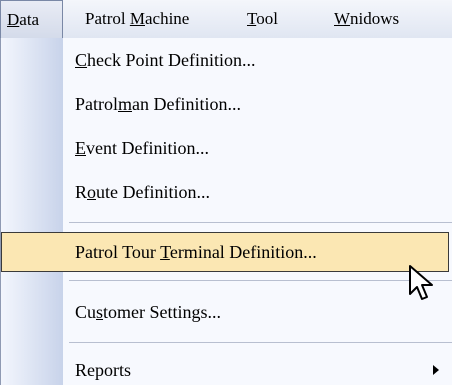  What do you see at coordinates (107, 18) in the screenshot?
I see `menu-patrol-machine-pre: Patrol` at bounding box center [107, 18].